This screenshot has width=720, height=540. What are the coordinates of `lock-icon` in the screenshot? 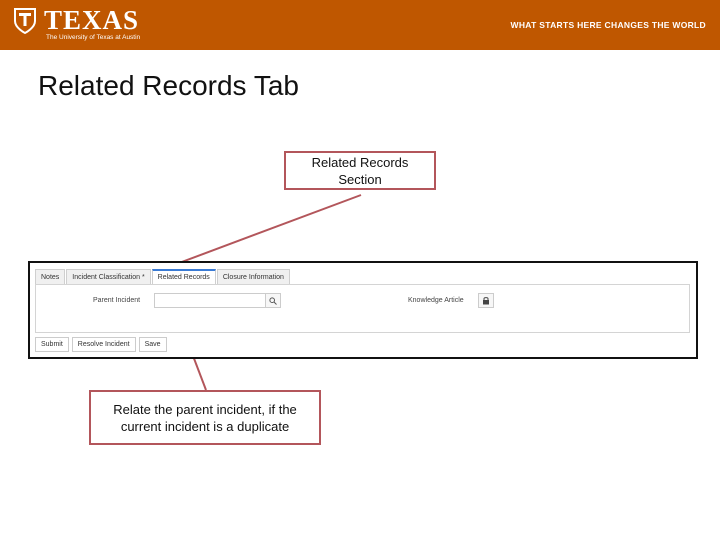 It's located at (486, 301).